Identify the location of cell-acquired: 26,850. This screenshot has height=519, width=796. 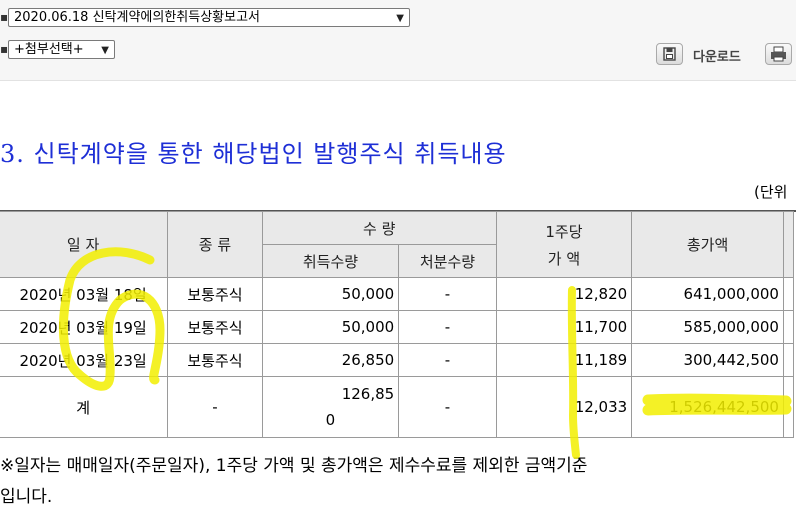
(330, 360).